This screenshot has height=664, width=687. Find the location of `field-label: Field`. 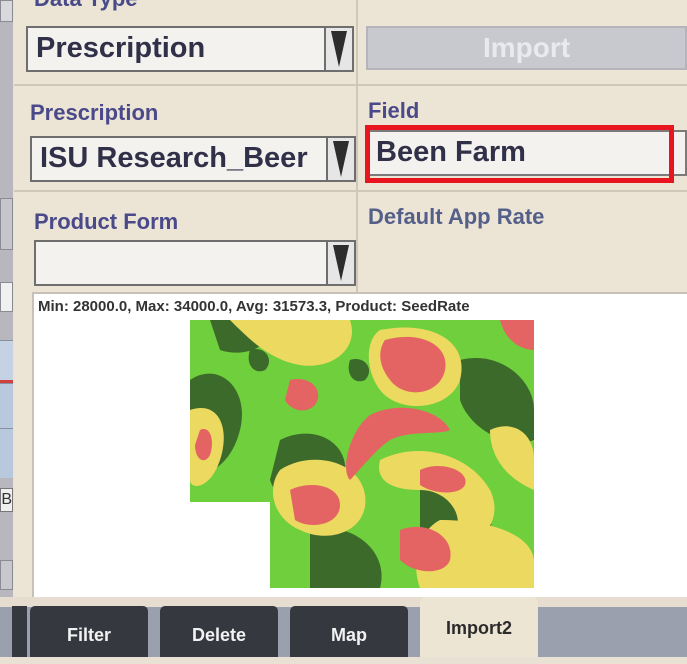

field-label: Field is located at coordinates (394, 110).